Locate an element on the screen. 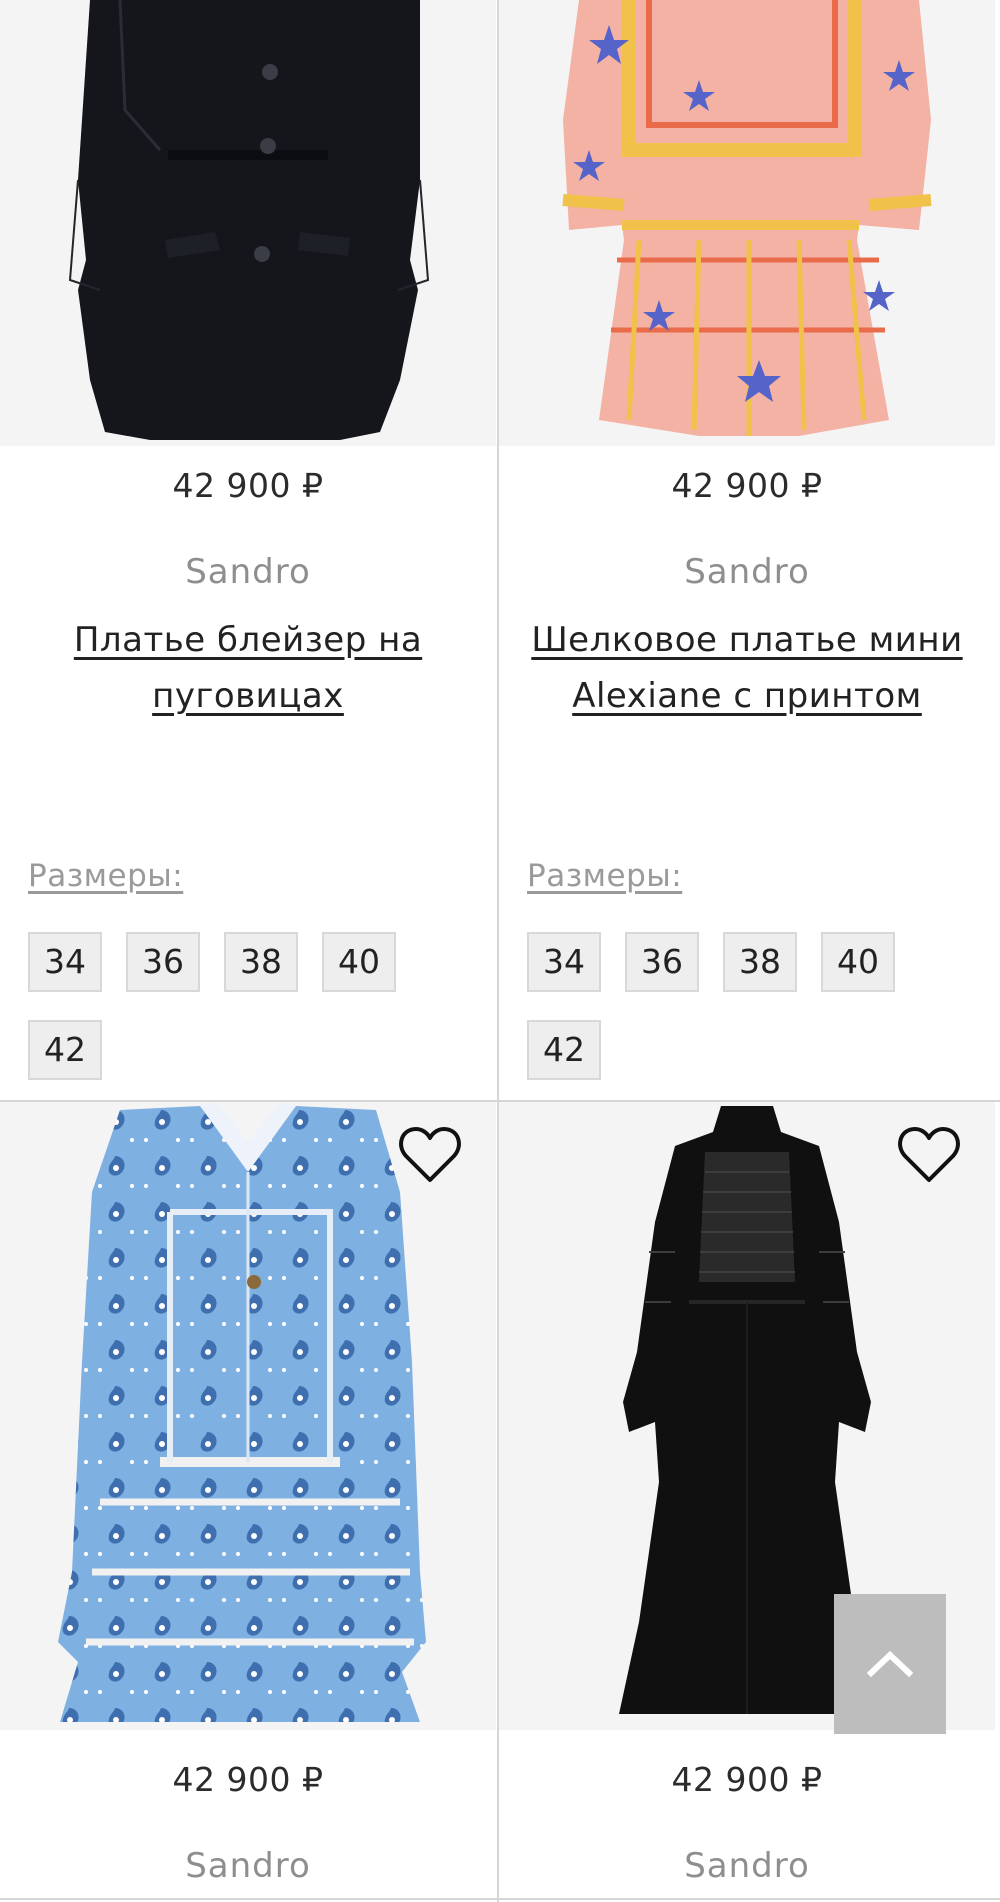 The height and width of the screenshot is (1902, 1000). product-title-link: Платье блейзер на пуговицах is located at coordinates (248, 668).